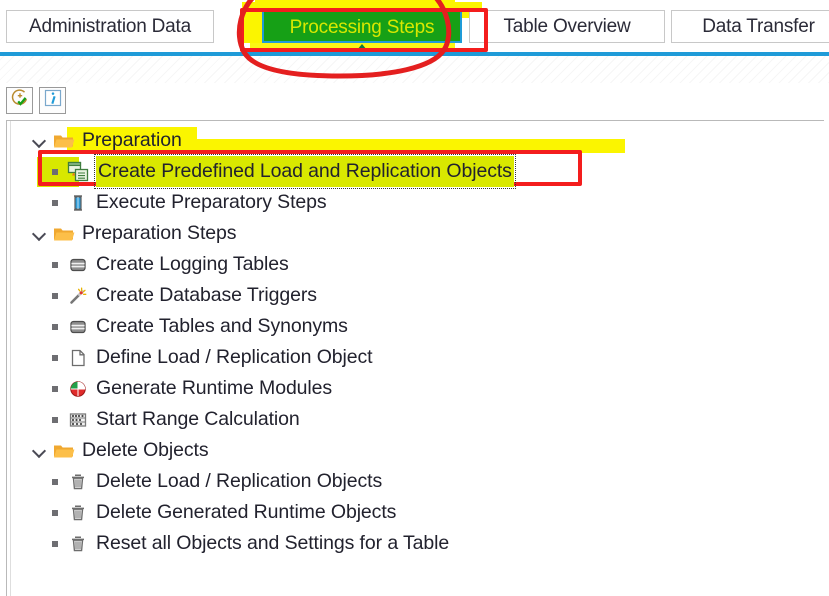 Image resolution: width=829 pixels, height=596 pixels. What do you see at coordinates (415, 419) in the screenshot?
I see `tree-item-start-range-calculation: Start Range Calculation` at bounding box center [415, 419].